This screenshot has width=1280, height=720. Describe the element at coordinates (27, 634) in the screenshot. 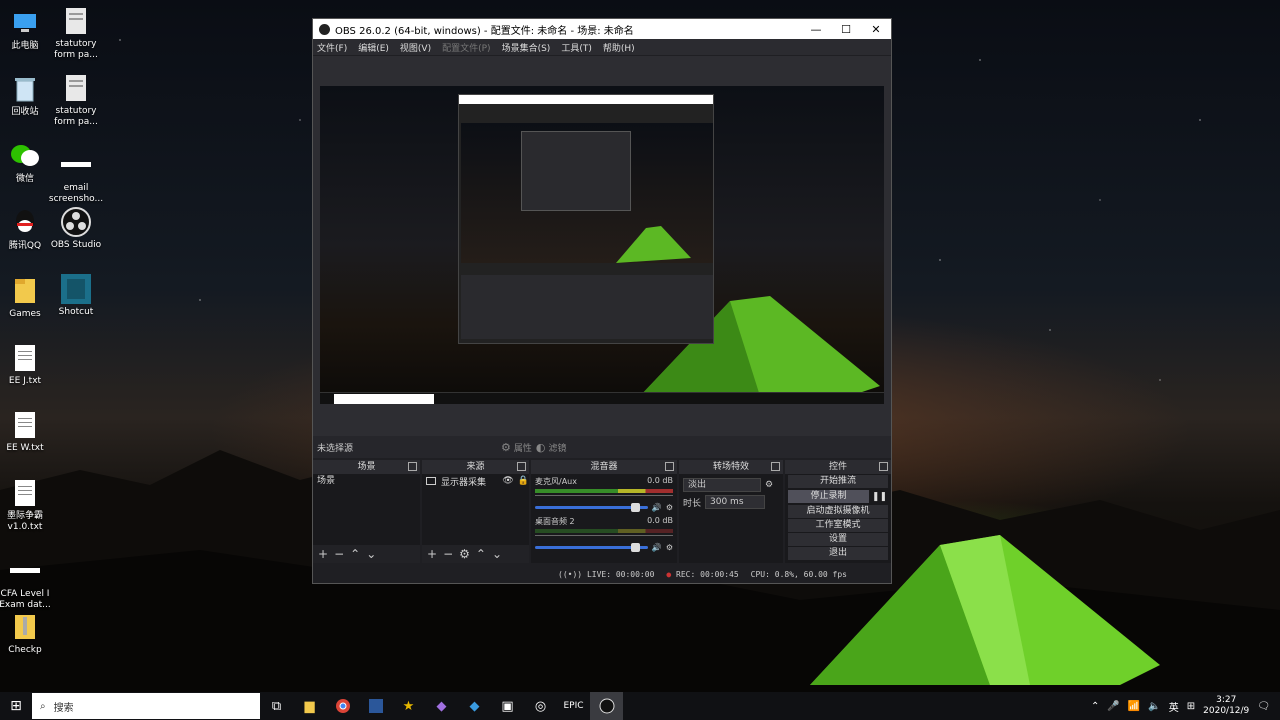

I see `desktop-icon-checkp: Checkp` at that location.